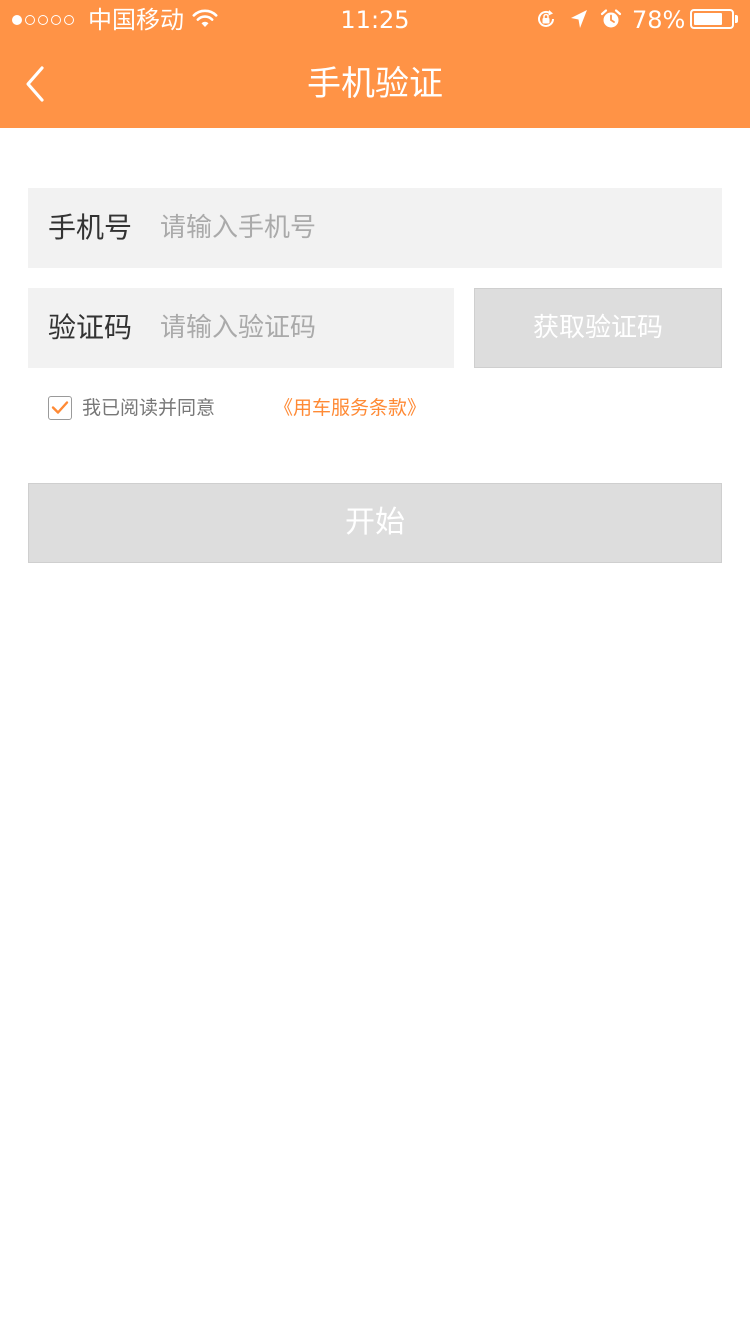  I want to click on rotation-lock-icon, so click(546, 18).